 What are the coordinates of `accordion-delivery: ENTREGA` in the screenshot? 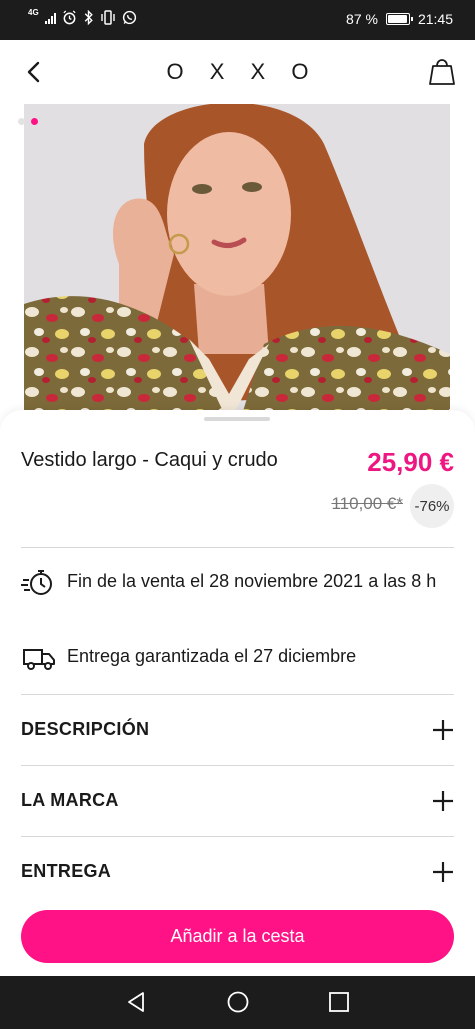 It's located at (237, 872).